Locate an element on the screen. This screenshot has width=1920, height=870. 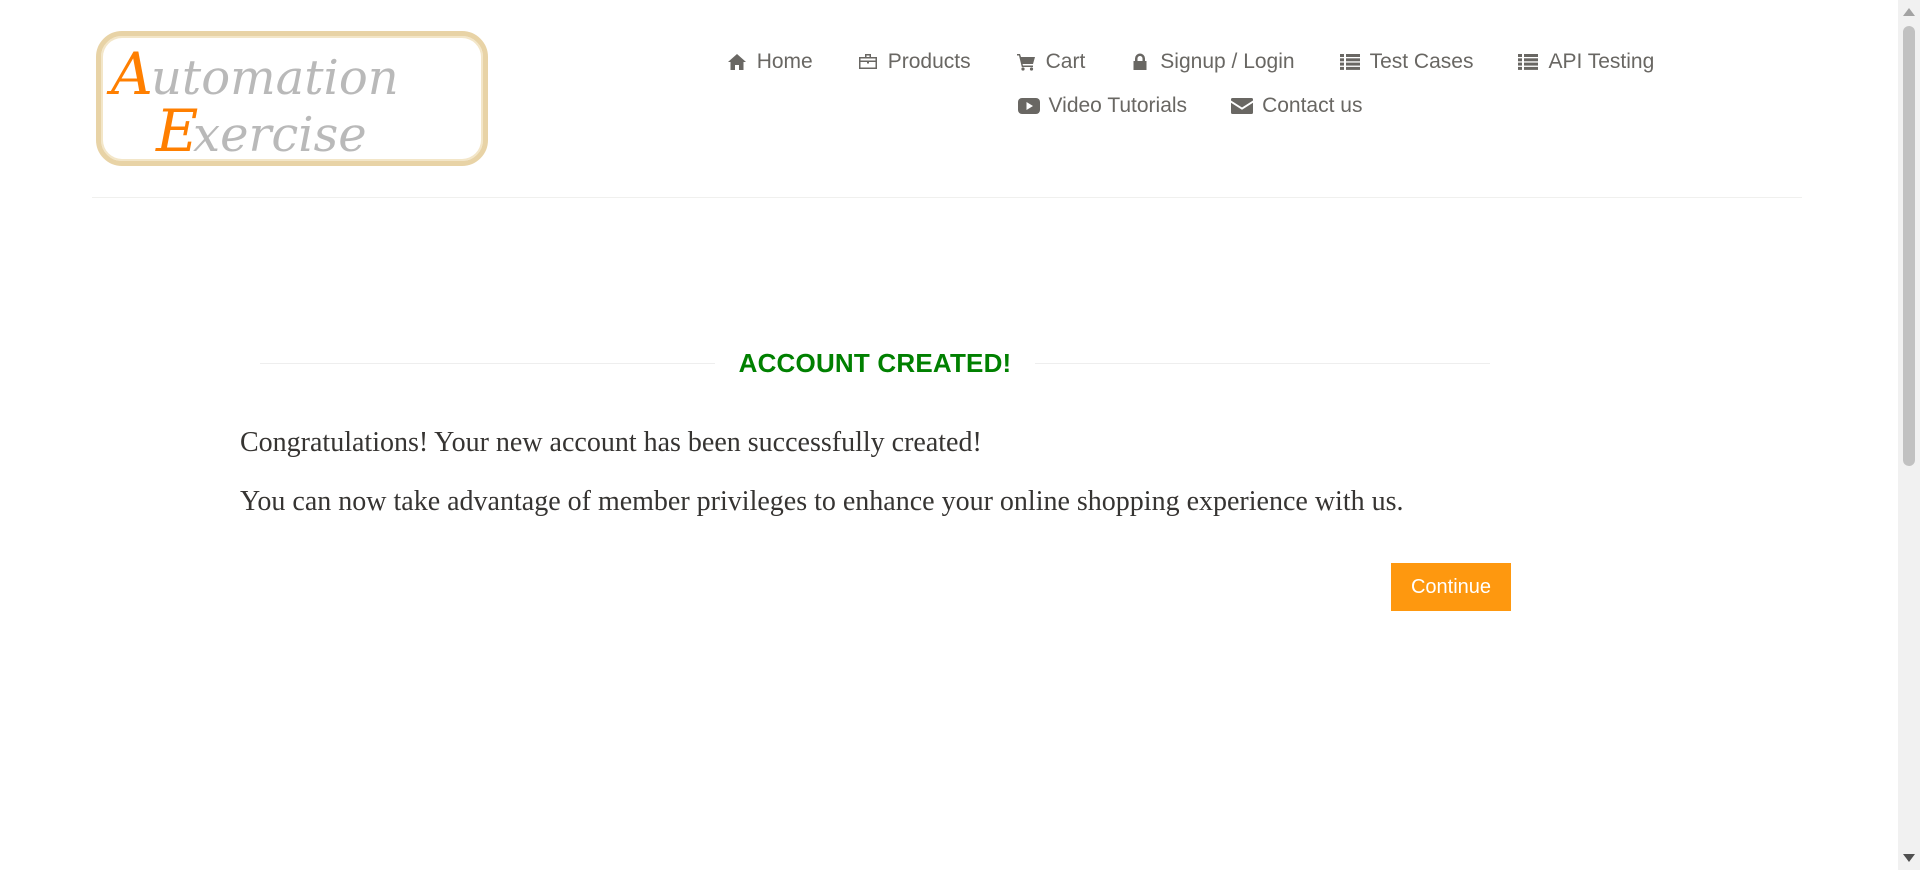
nav-item-label: Home is located at coordinates (784, 61).